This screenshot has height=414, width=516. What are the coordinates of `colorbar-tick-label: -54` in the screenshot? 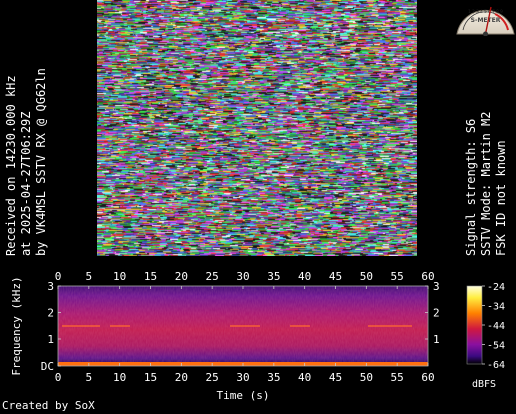 It's located at (496, 346).